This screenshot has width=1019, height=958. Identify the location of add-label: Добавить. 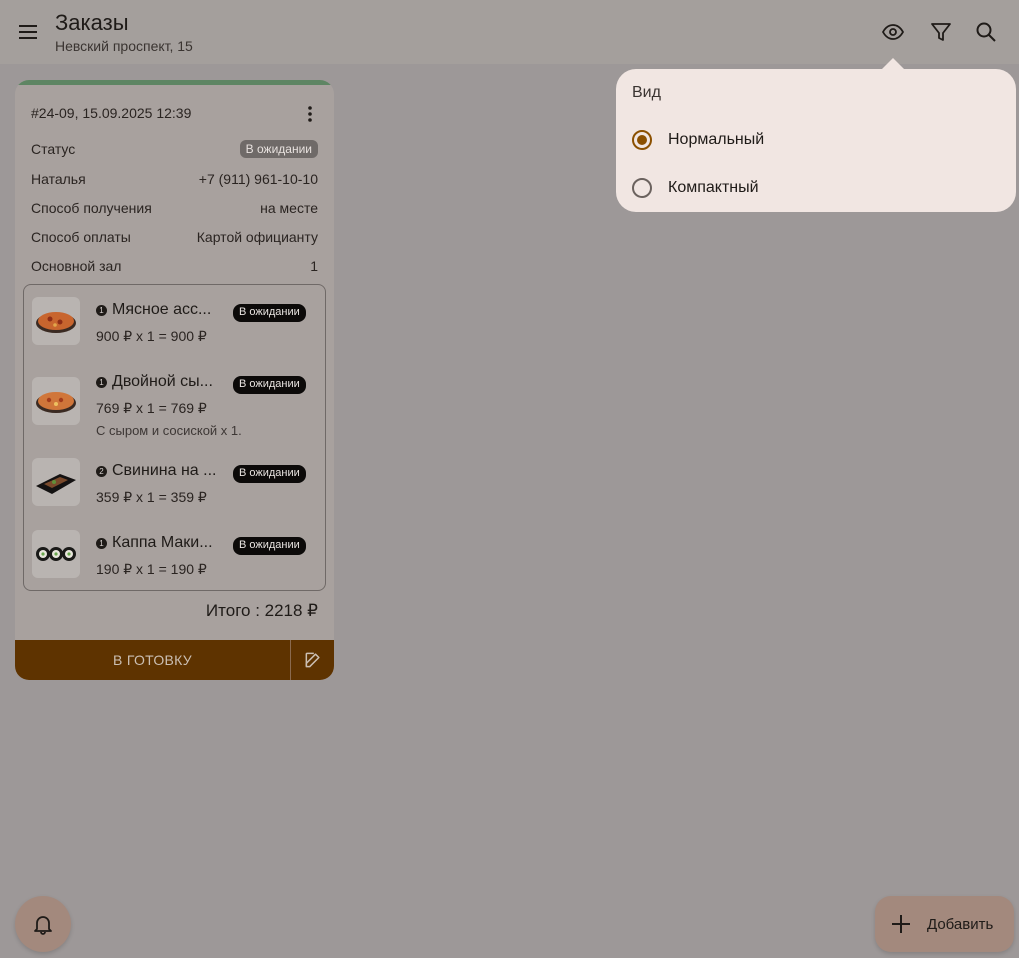
(960, 924).